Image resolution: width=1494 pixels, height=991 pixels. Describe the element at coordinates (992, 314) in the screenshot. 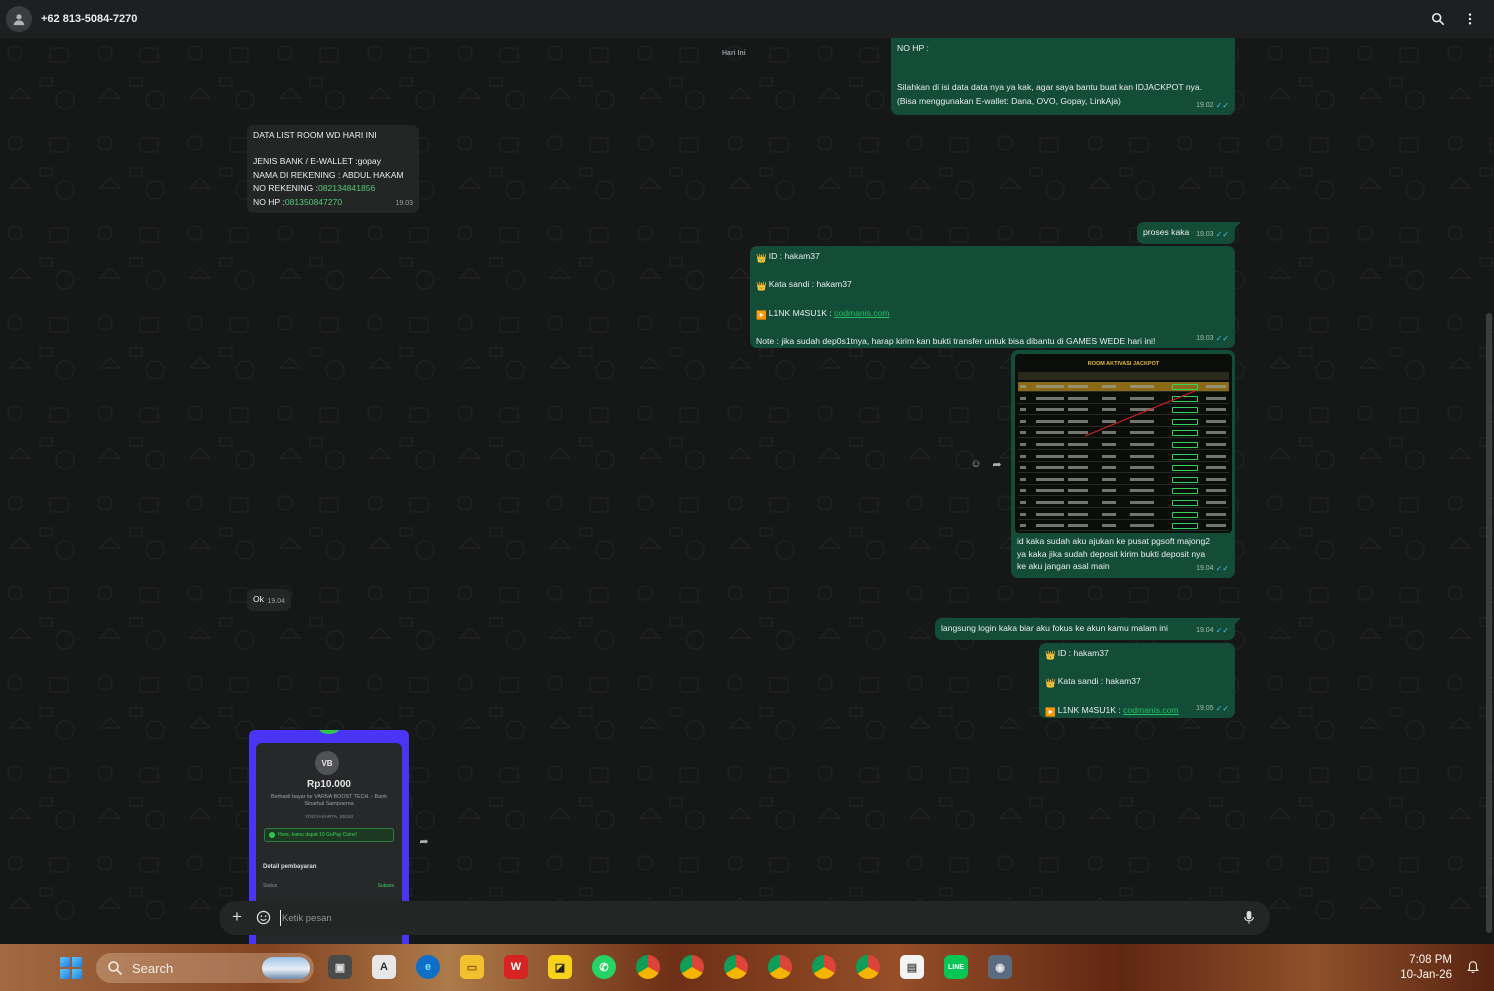

I see `message-text: ▶️ L1NK M4SU1K : codmanis.com` at that location.